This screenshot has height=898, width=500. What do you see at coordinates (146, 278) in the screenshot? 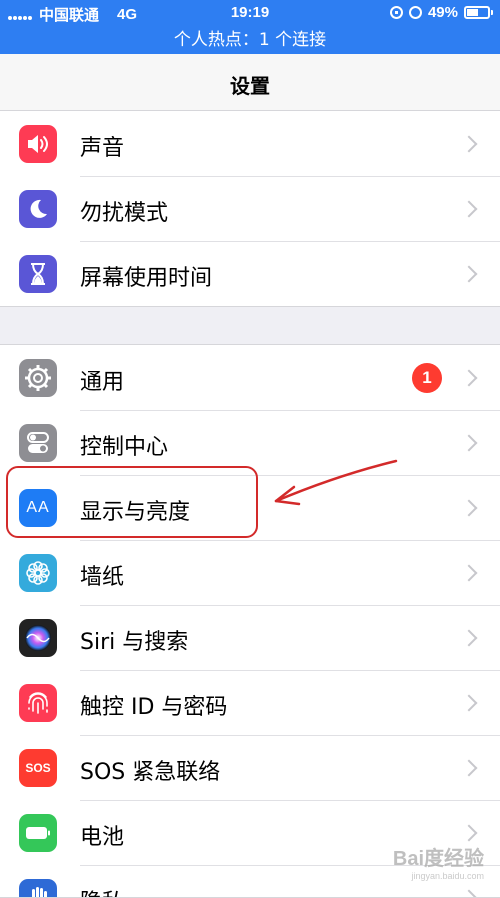
I see `settings-row-label: 屏幕使用时间` at bounding box center [146, 278].